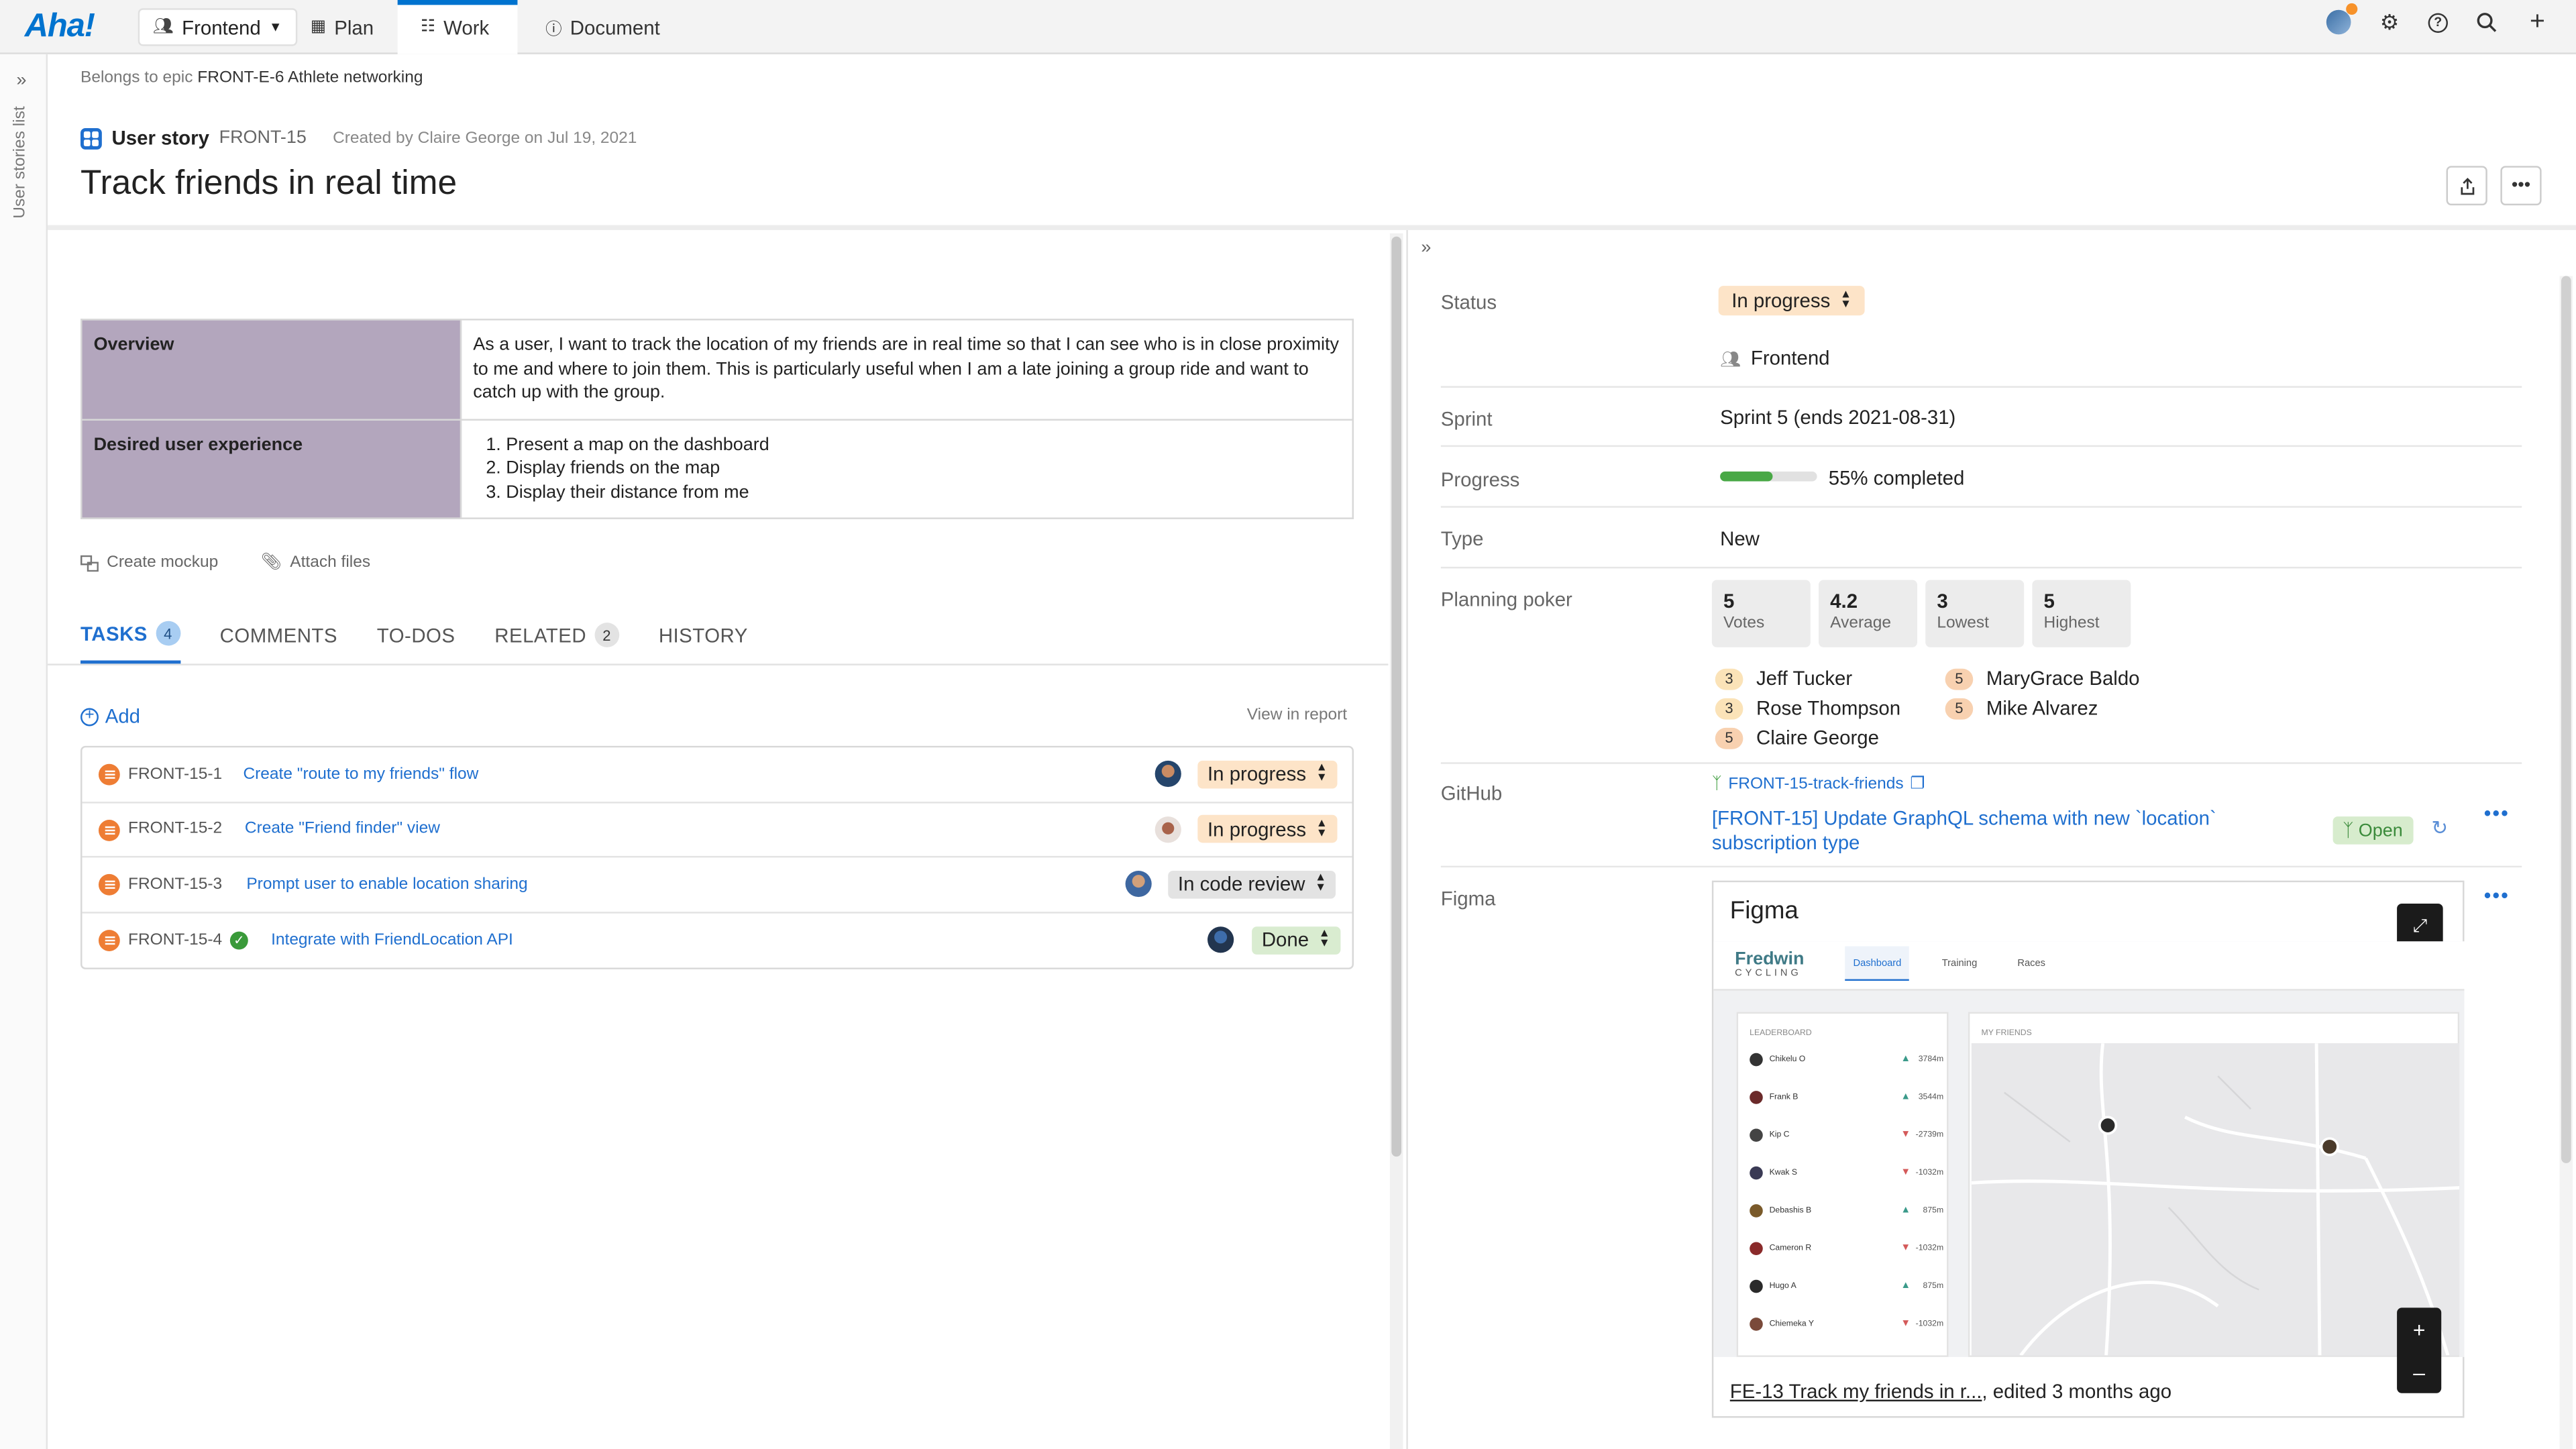 The height and width of the screenshot is (1449, 2576). What do you see at coordinates (130, 642) in the screenshot?
I see `tab-tasks: TASKS 4` at bounding box center [130, 642].